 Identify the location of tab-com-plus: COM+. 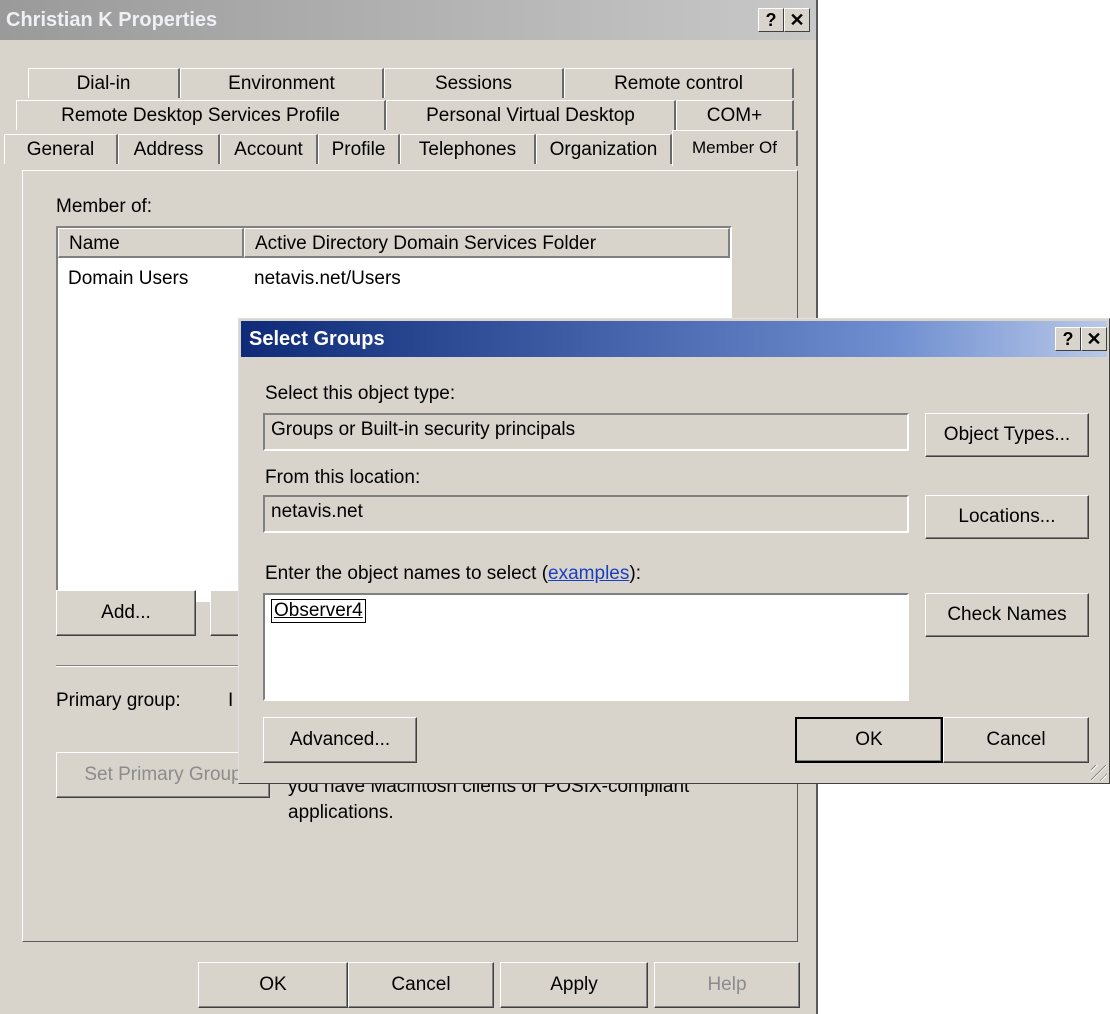
(735, 115).